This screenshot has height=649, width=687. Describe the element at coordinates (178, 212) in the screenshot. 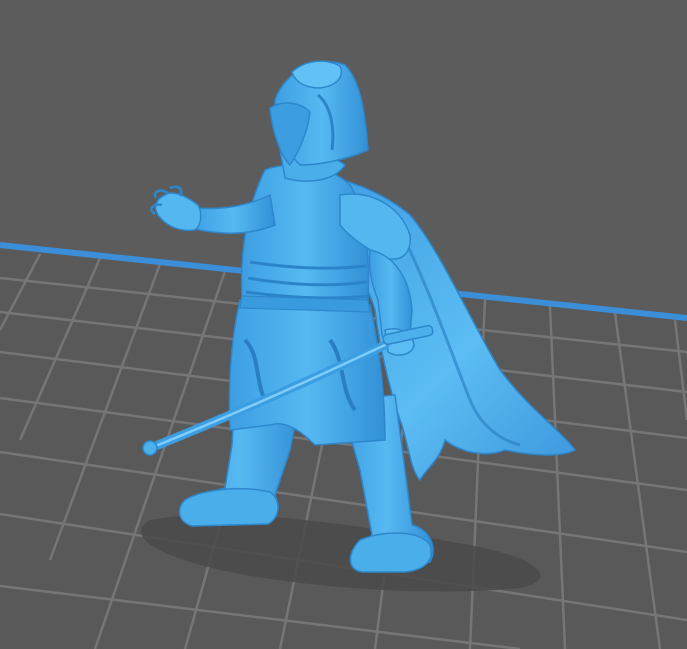

I see `left-hand` at that location.